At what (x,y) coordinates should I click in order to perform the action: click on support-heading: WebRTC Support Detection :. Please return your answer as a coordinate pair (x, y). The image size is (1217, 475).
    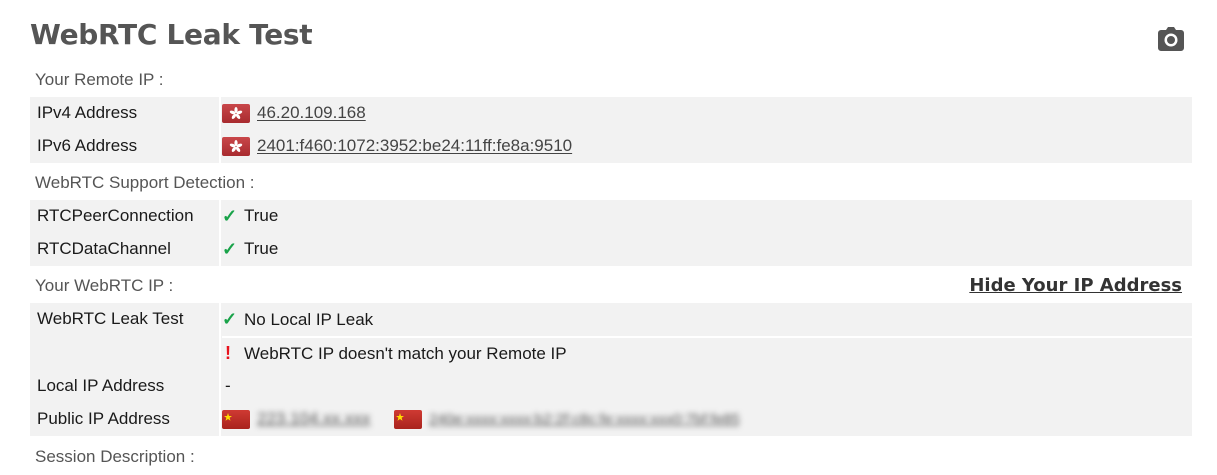
    Looking at the image, I should click on (145, 182).